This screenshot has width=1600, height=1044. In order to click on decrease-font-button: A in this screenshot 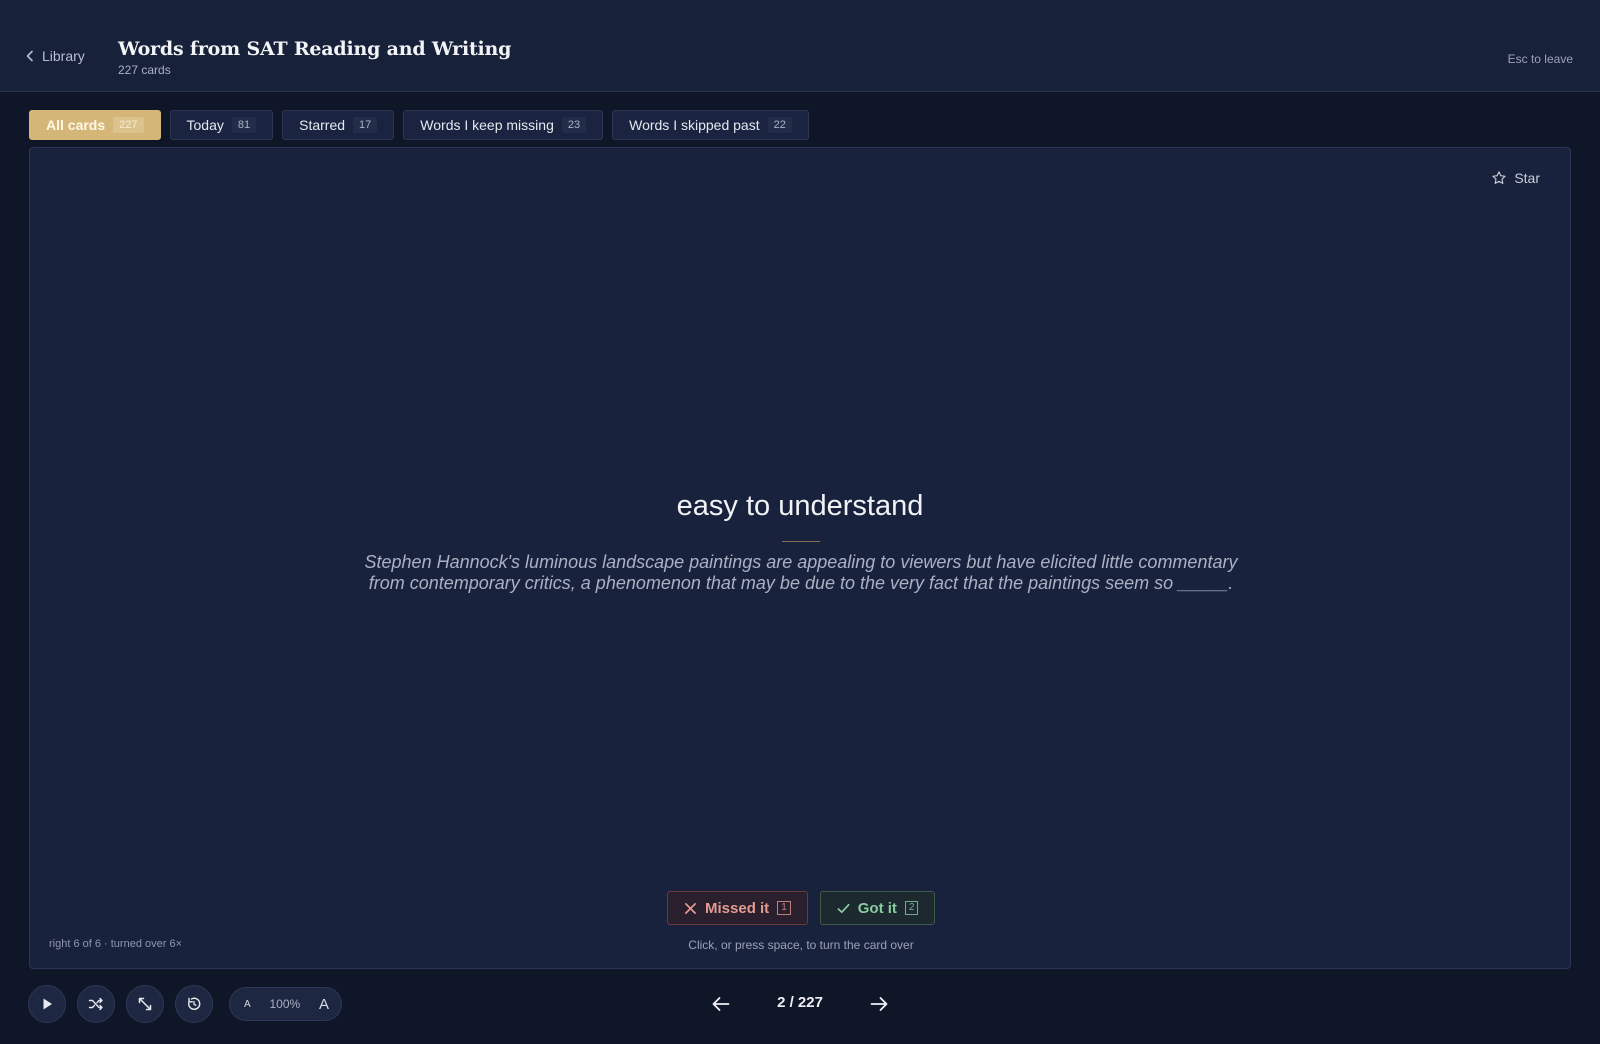, I will do `click(247, 1004)`.